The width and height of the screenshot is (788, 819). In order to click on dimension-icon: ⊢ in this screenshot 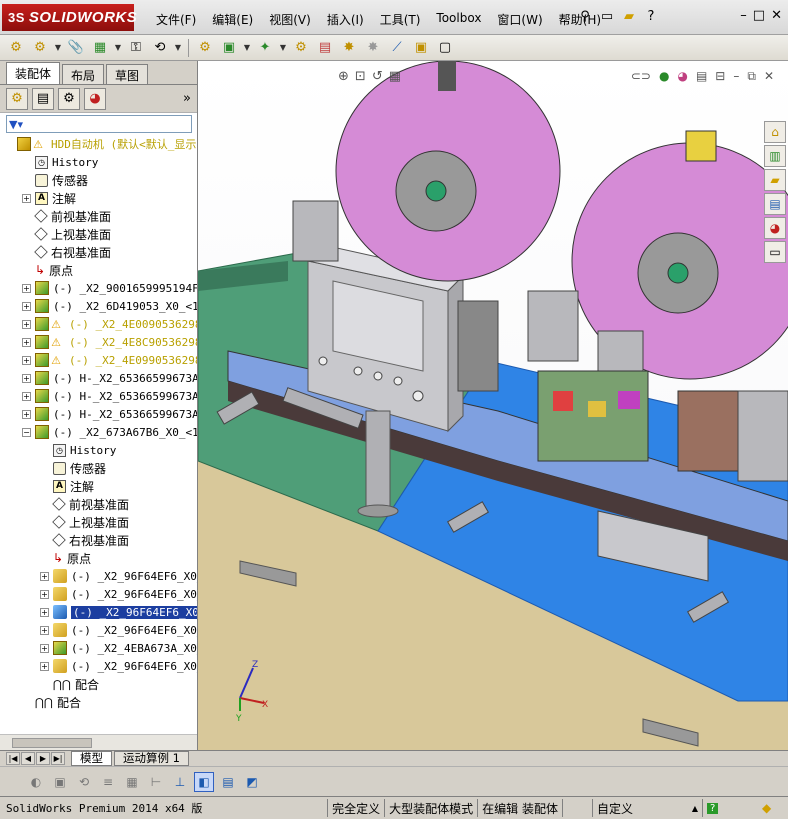, I will do `click(156, 782)`.